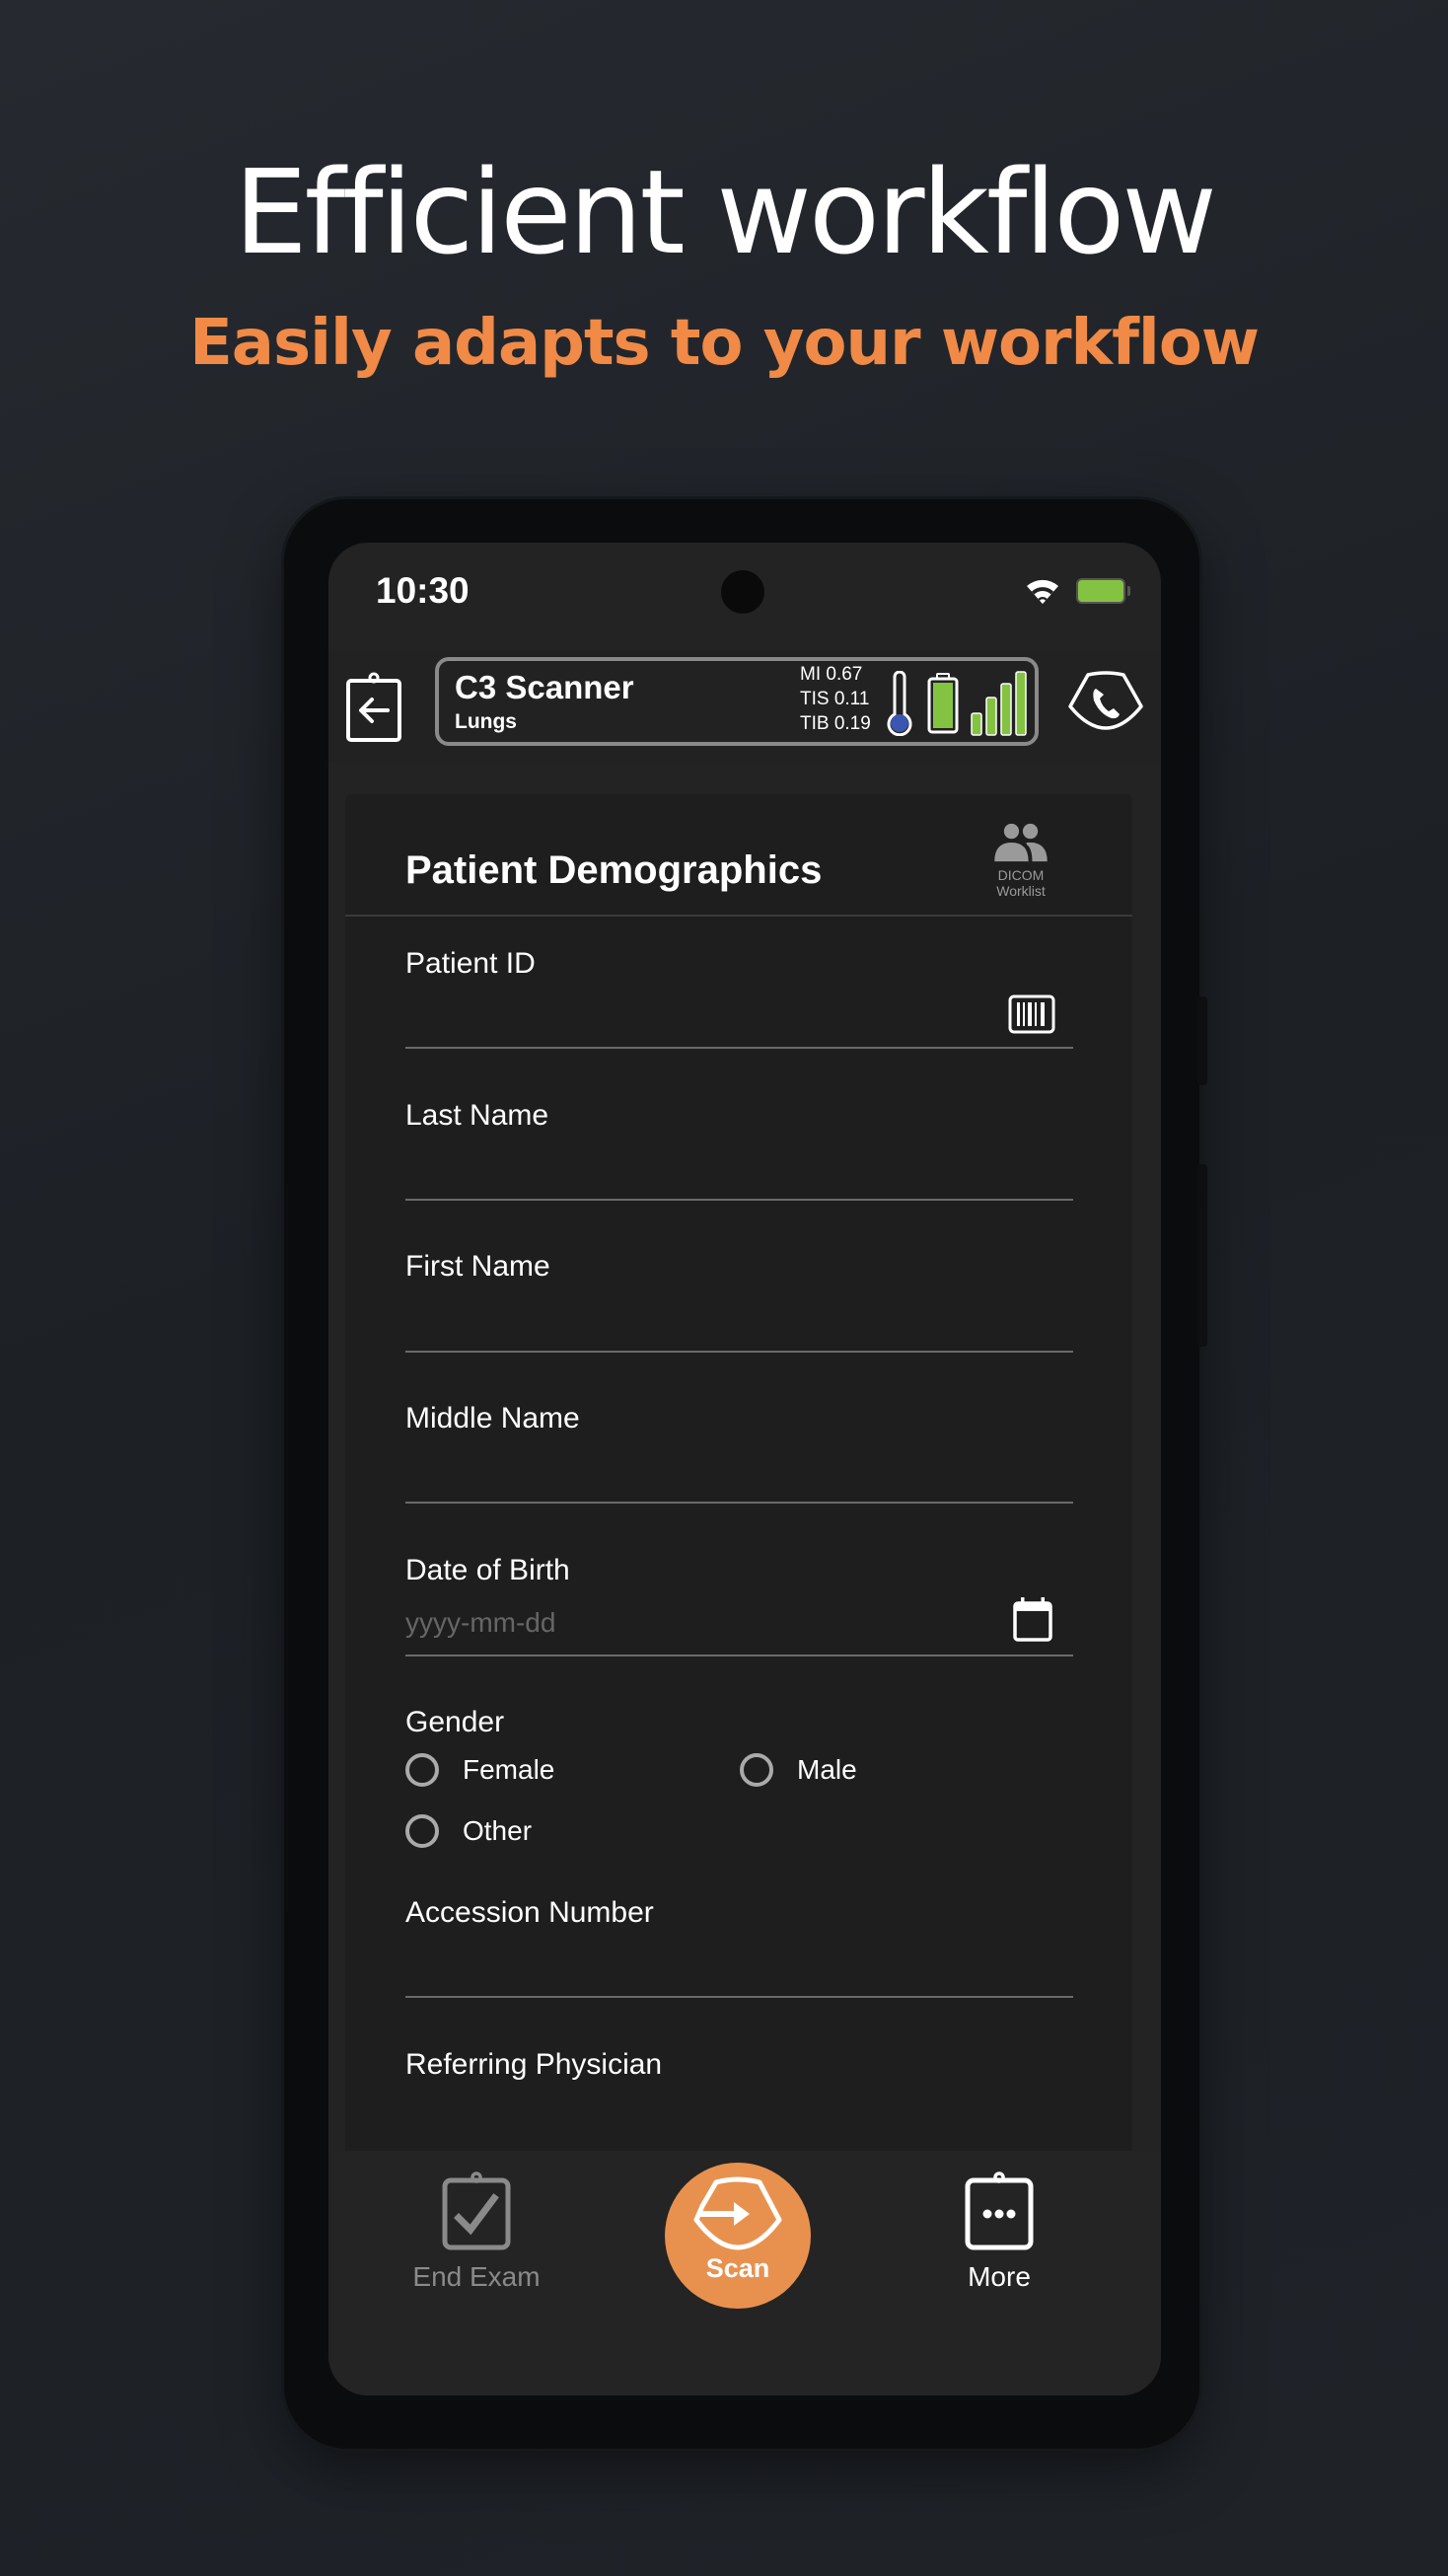 The height and width of the screenshot is (2576, 1448). Describe the element at coordinates (739, 1200) in the screenshot. I see `last-name-underline` at that location.